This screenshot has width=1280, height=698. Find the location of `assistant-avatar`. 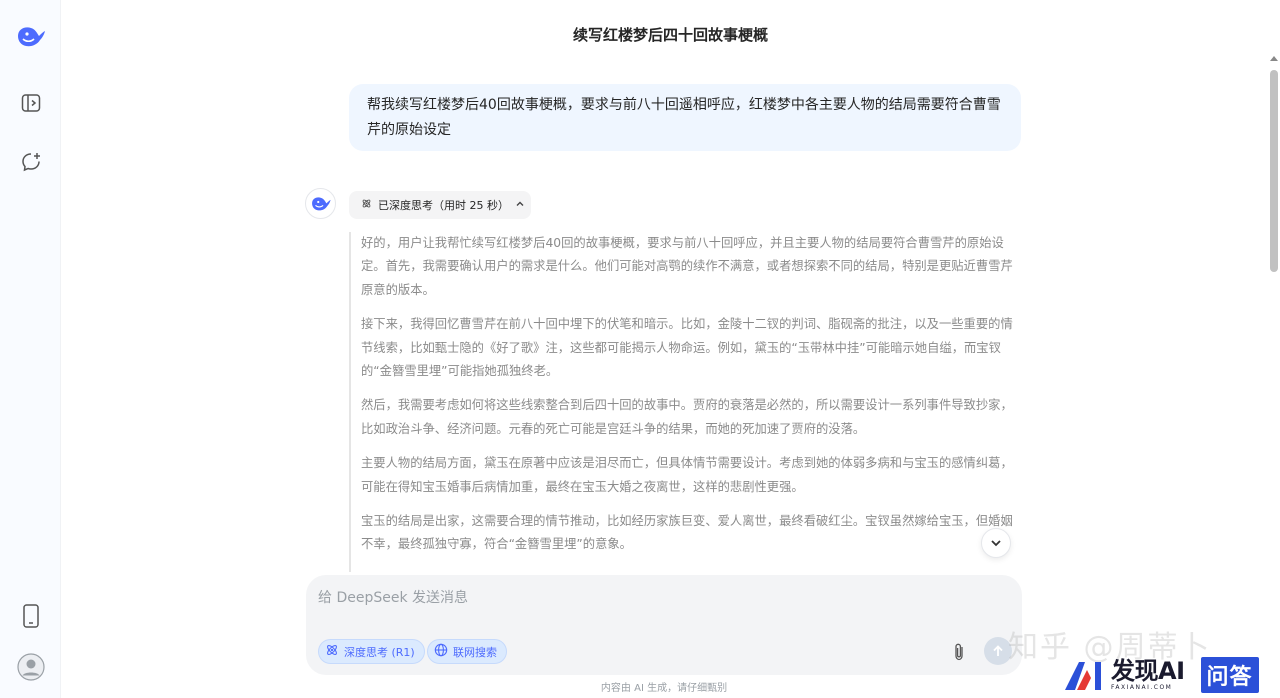

assistant-avatar is located at coordinates (320, 203).